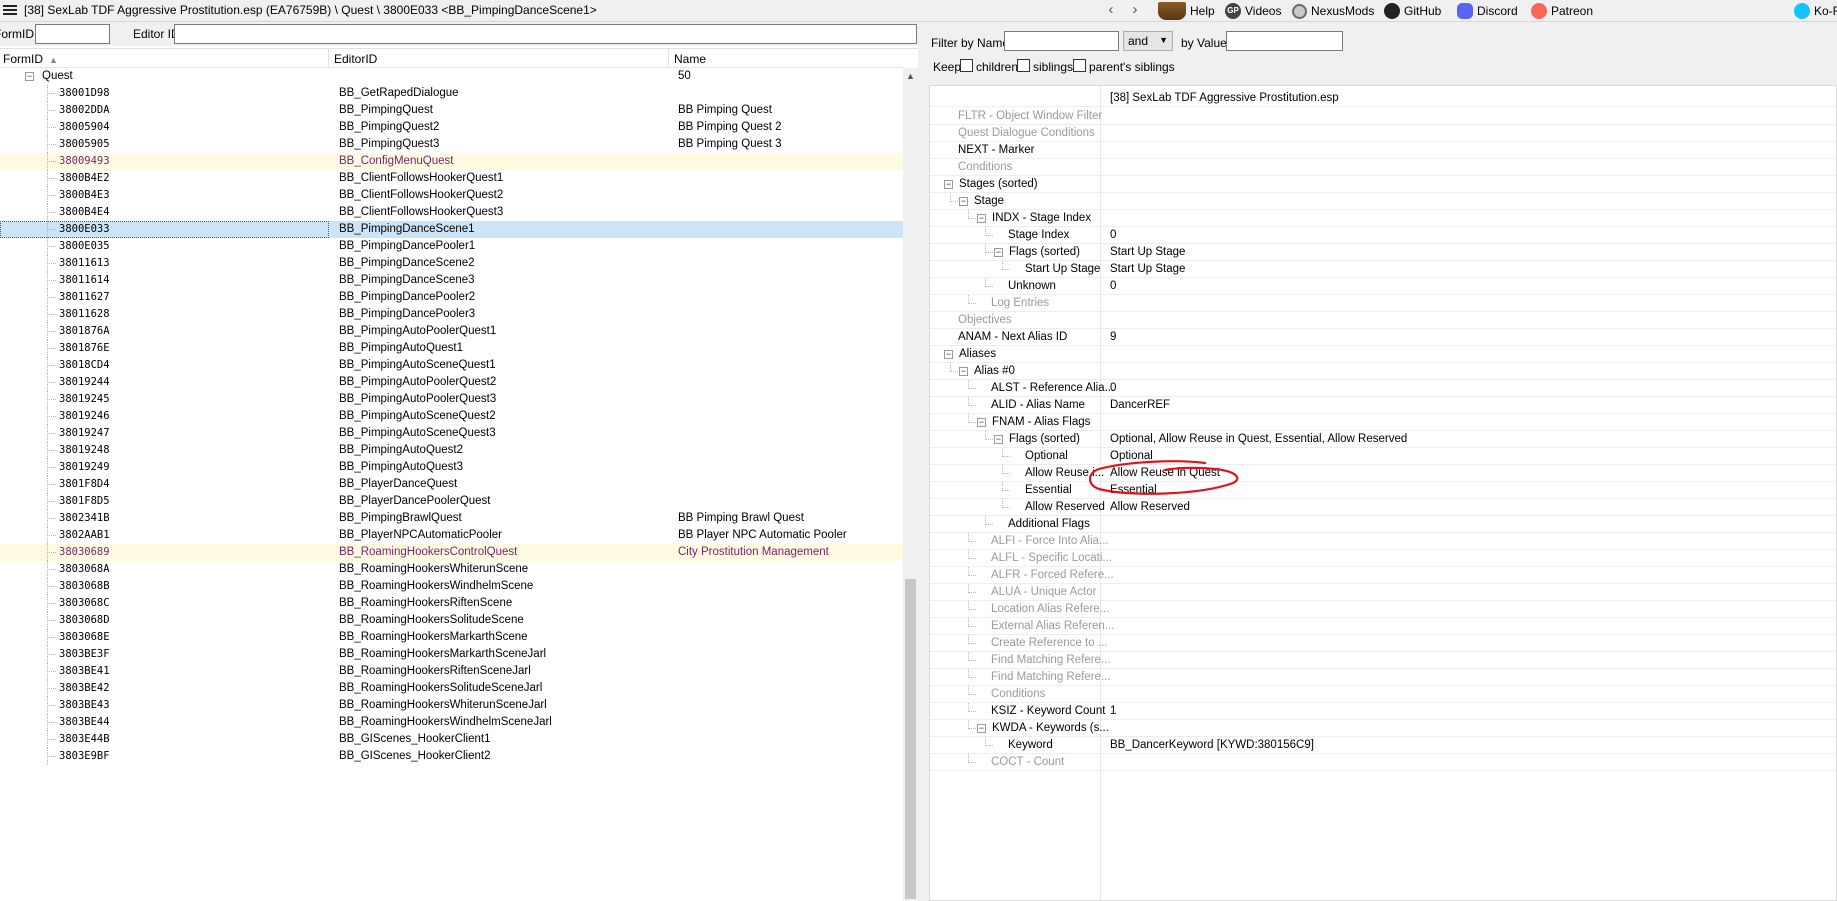  What do you see at coordinates (1383, 269) in the screenshot?
I see `tree-row: Start Up Stage Start Up Stage` at bounding box center [1383, 269].